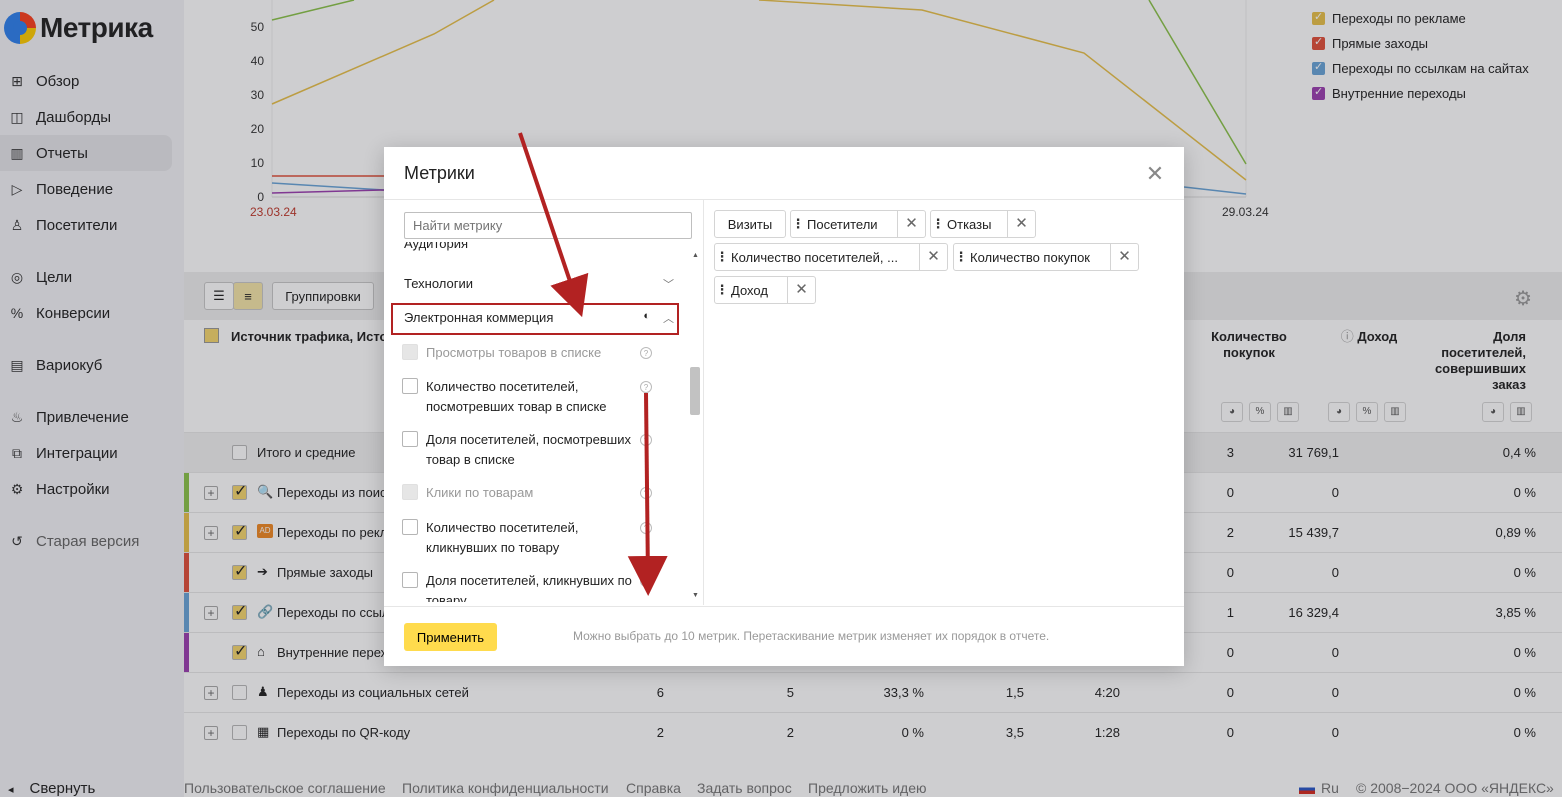 The width and height of the screenshot is (1562, 797). I want to click on selected-metric-chip: ⋮ Посетители ✕, so click(858, 224).